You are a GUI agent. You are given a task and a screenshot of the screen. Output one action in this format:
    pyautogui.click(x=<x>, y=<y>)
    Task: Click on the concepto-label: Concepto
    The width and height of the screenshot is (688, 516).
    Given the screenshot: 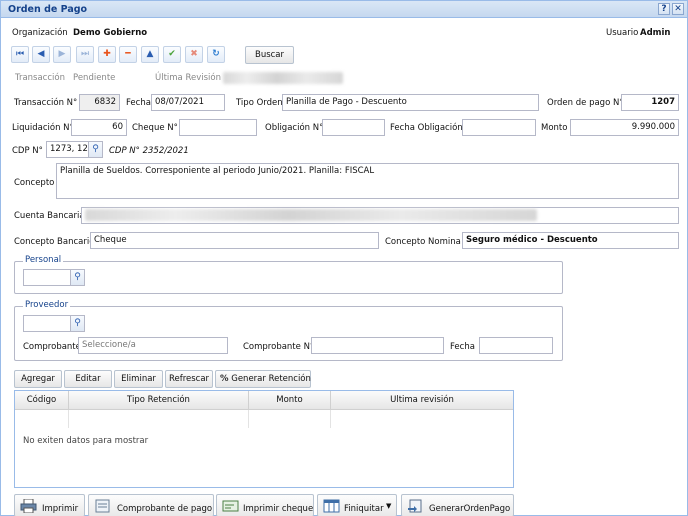 What is the action you would take?
    pyautogui.click(x=34, y=183)
    